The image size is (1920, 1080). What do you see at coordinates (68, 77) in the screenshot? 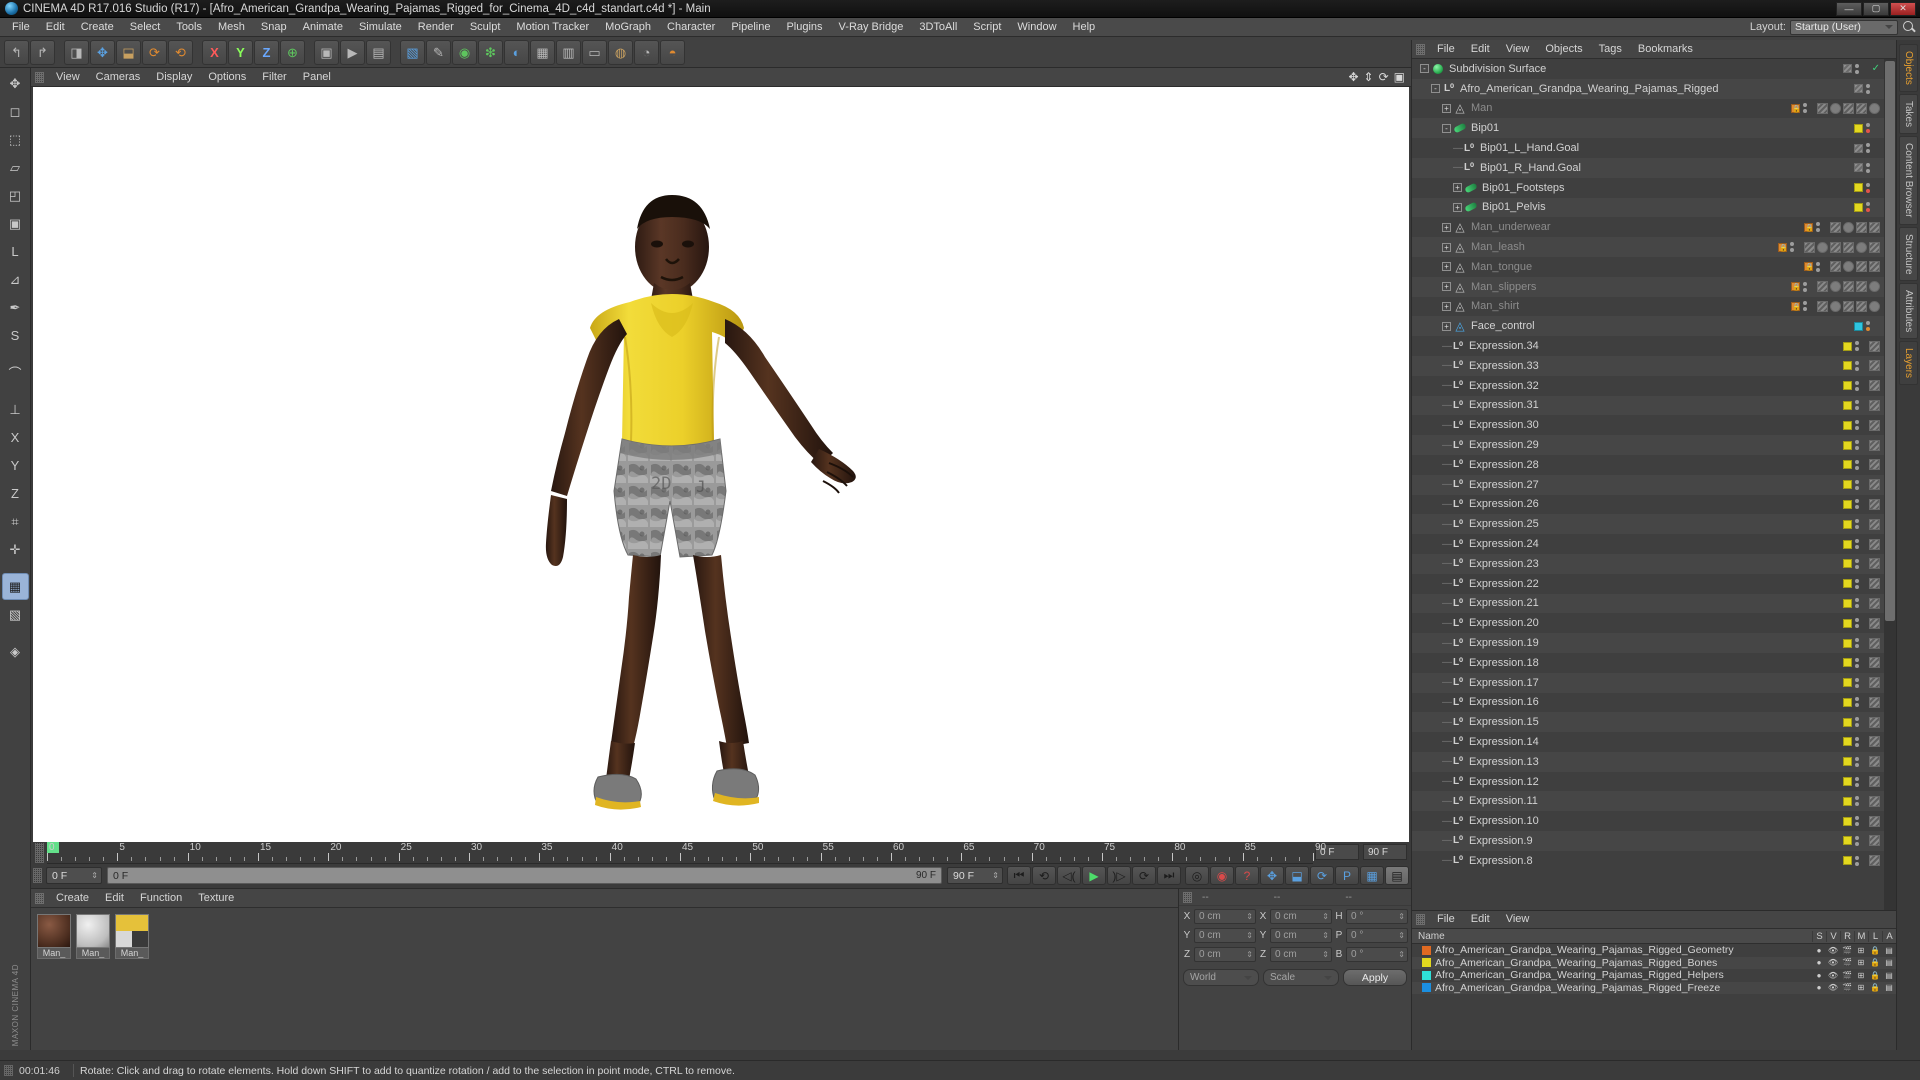
I see `viewport-menu-view: View` at bounding box center [68, 77].